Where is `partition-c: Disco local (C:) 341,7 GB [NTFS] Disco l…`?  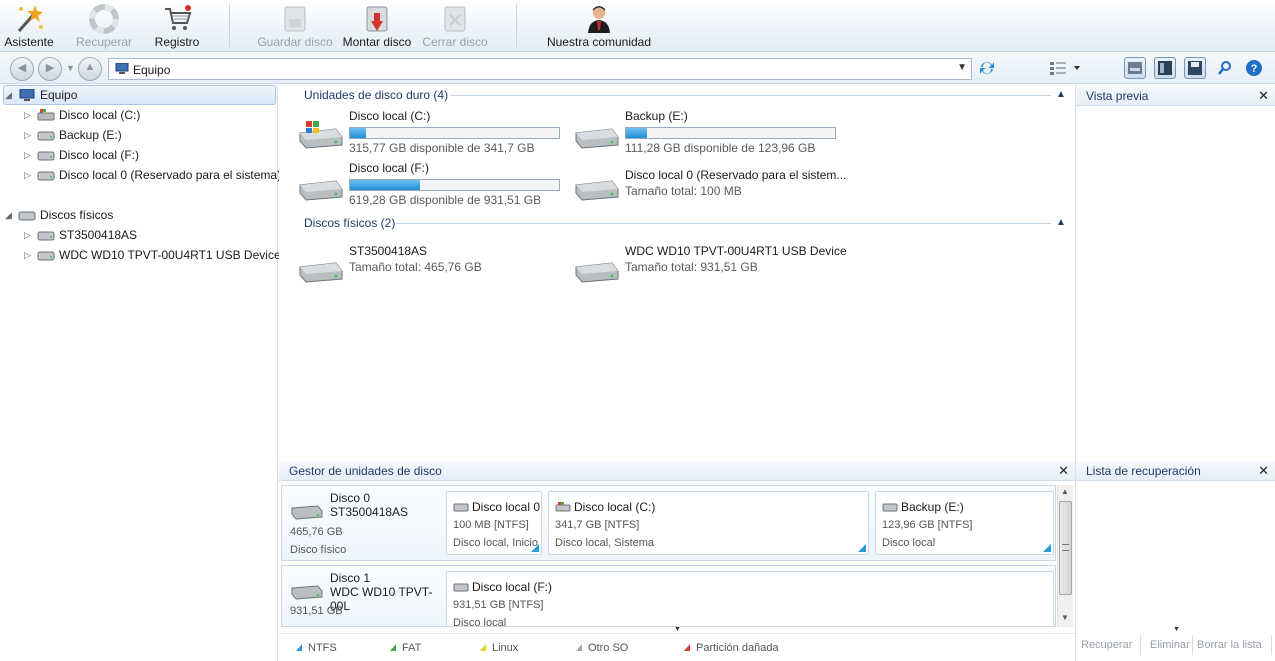 partition-c: Disco local (C:) 341,7 GB [NTFS] Disco l… is located at coordinates (708, 523).